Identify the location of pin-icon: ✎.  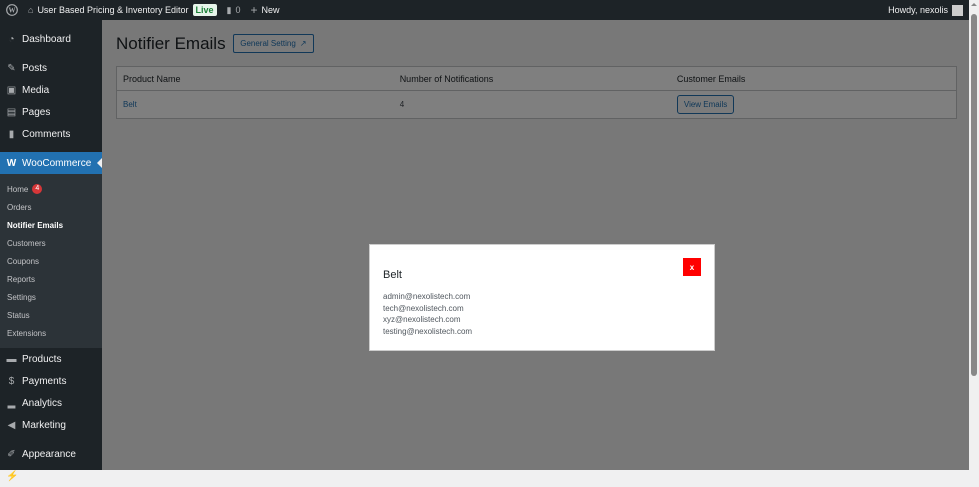
(11, 68).